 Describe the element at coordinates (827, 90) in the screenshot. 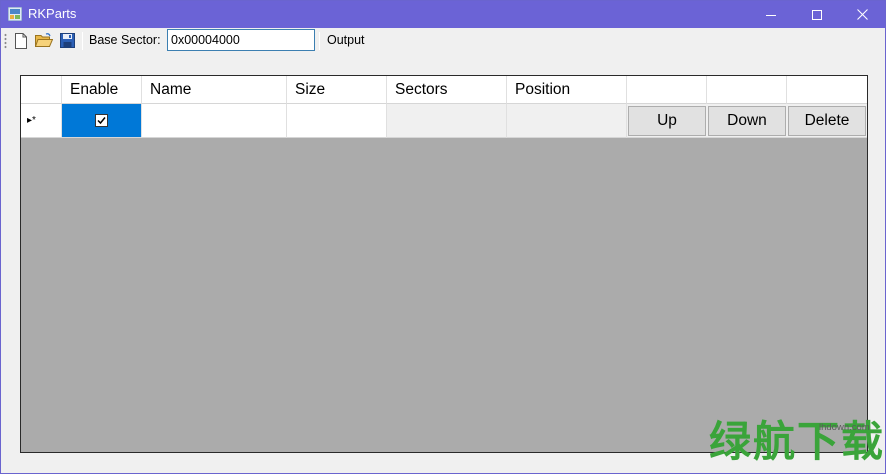

I see `column-header-delete` at that location.